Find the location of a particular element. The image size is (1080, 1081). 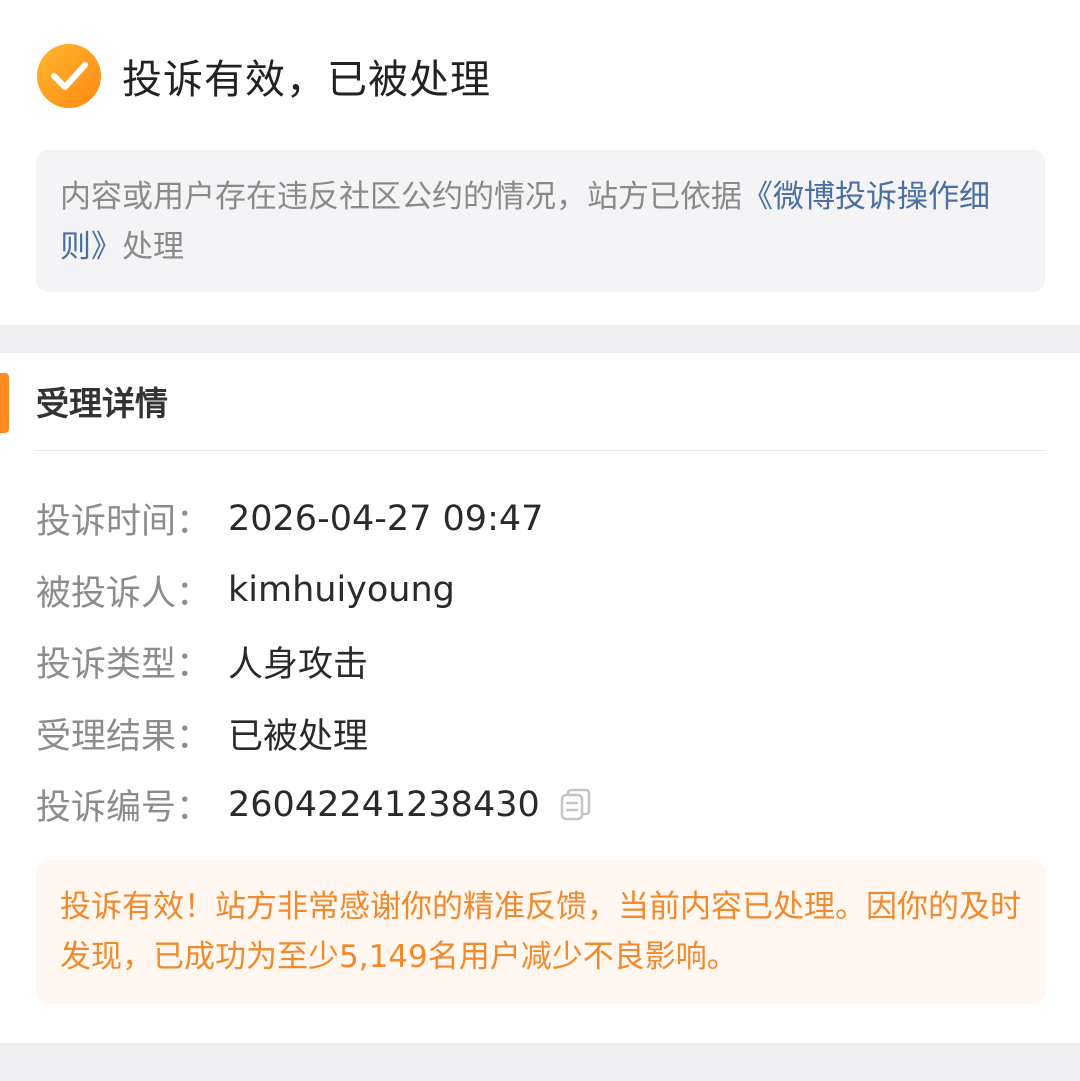

detail-row-time: 投诉时间： 2026-04-27 09:47 is located at coordinates (315, 519).